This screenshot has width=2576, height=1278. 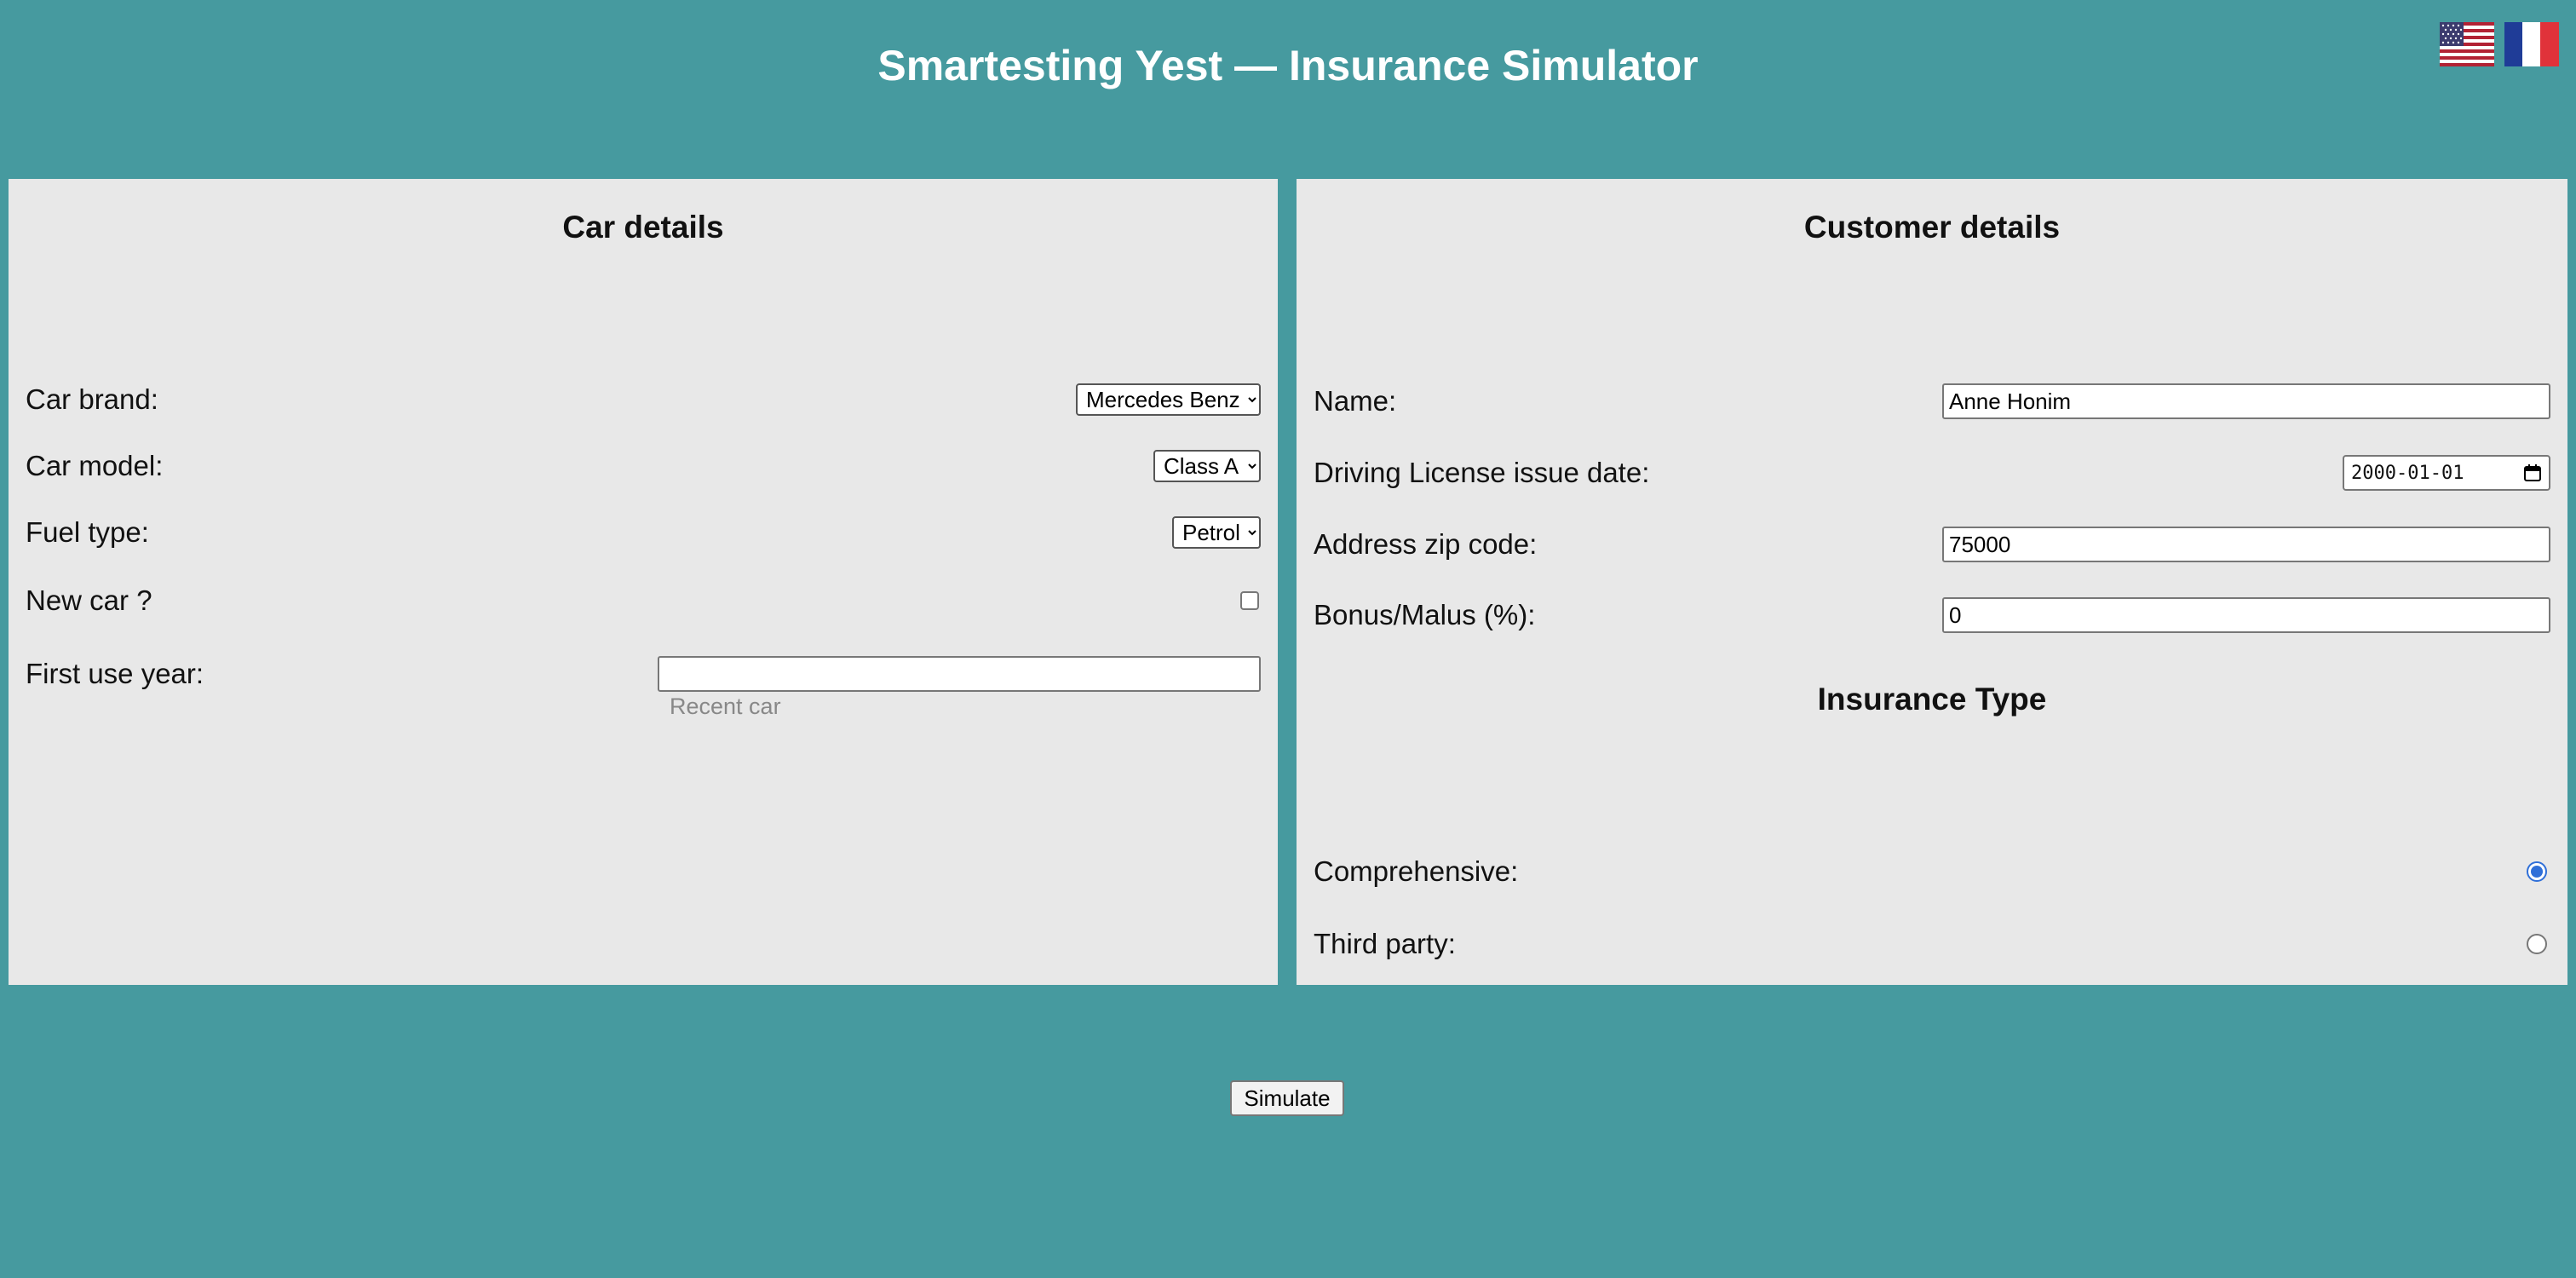 I want to click on license-date-label: Driving License issue date:, so click(x=1482, y=472).